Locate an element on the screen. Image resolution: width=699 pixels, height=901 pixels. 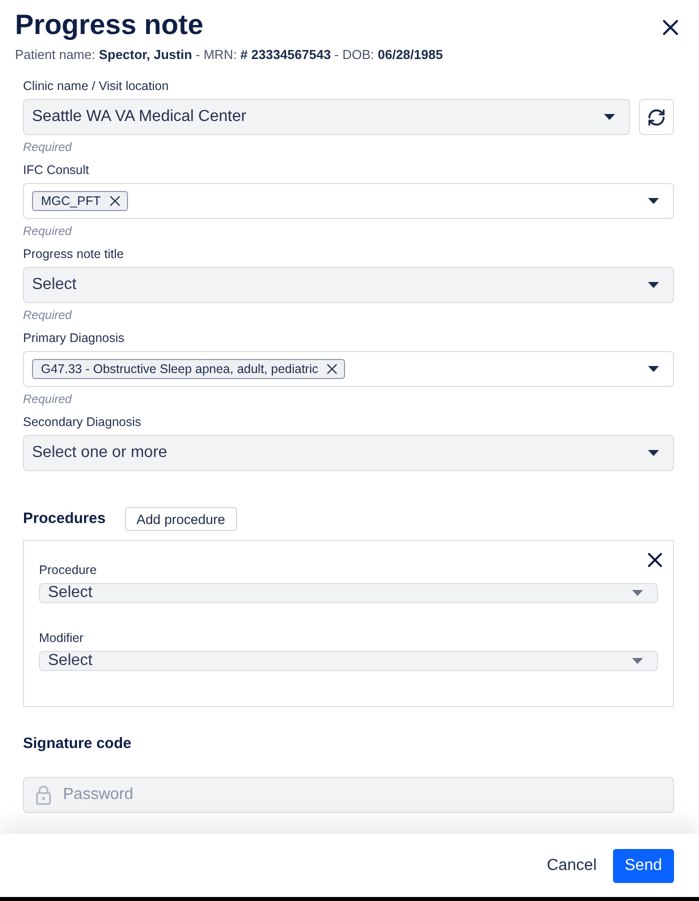
multi-select-field: MGC_PFT is located at coordinates (348, 201).